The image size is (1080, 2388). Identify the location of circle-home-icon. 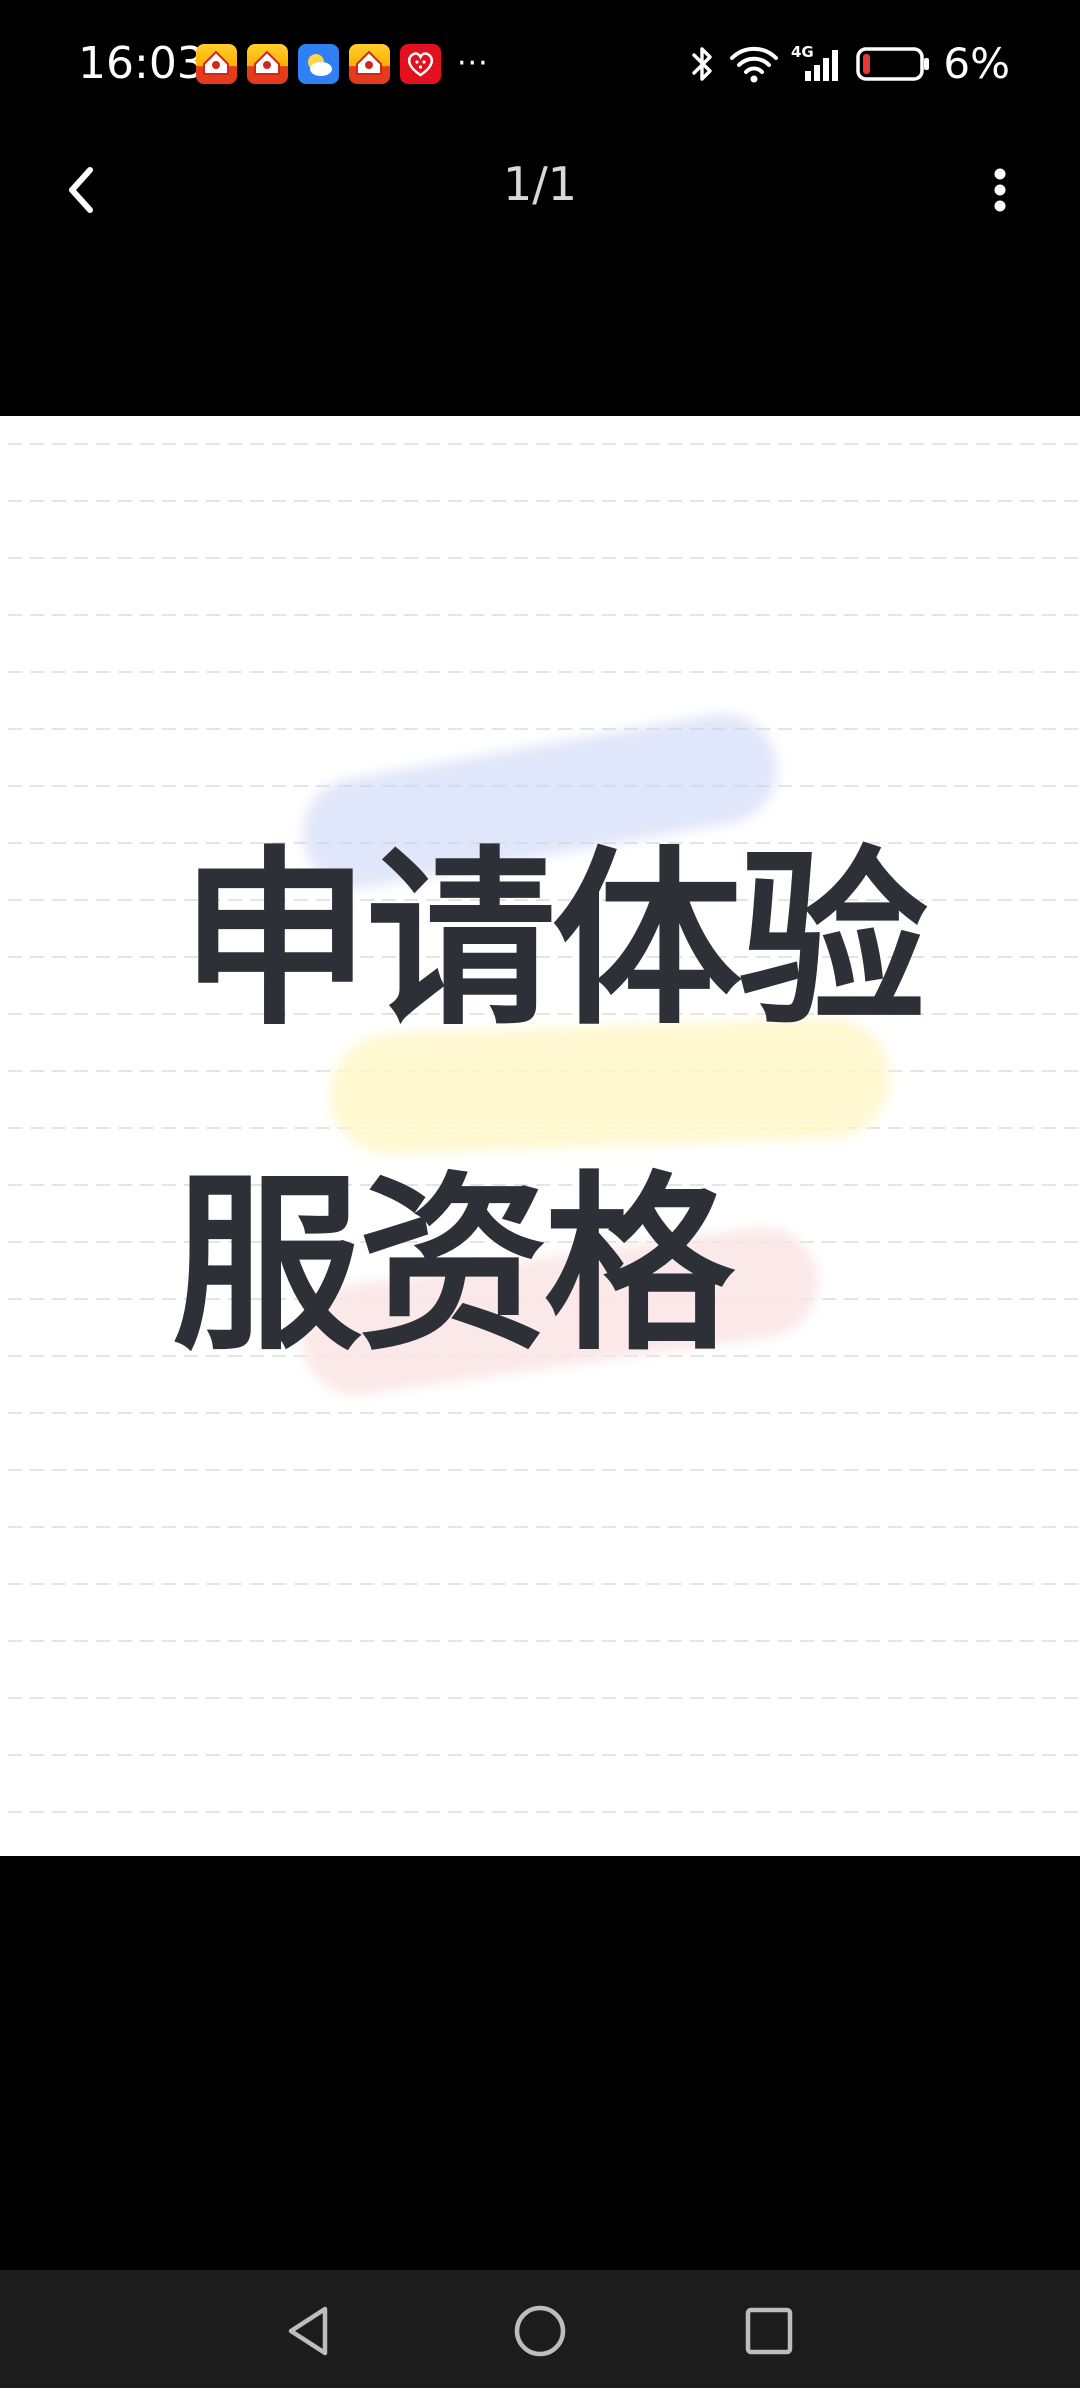
(540, 2331).